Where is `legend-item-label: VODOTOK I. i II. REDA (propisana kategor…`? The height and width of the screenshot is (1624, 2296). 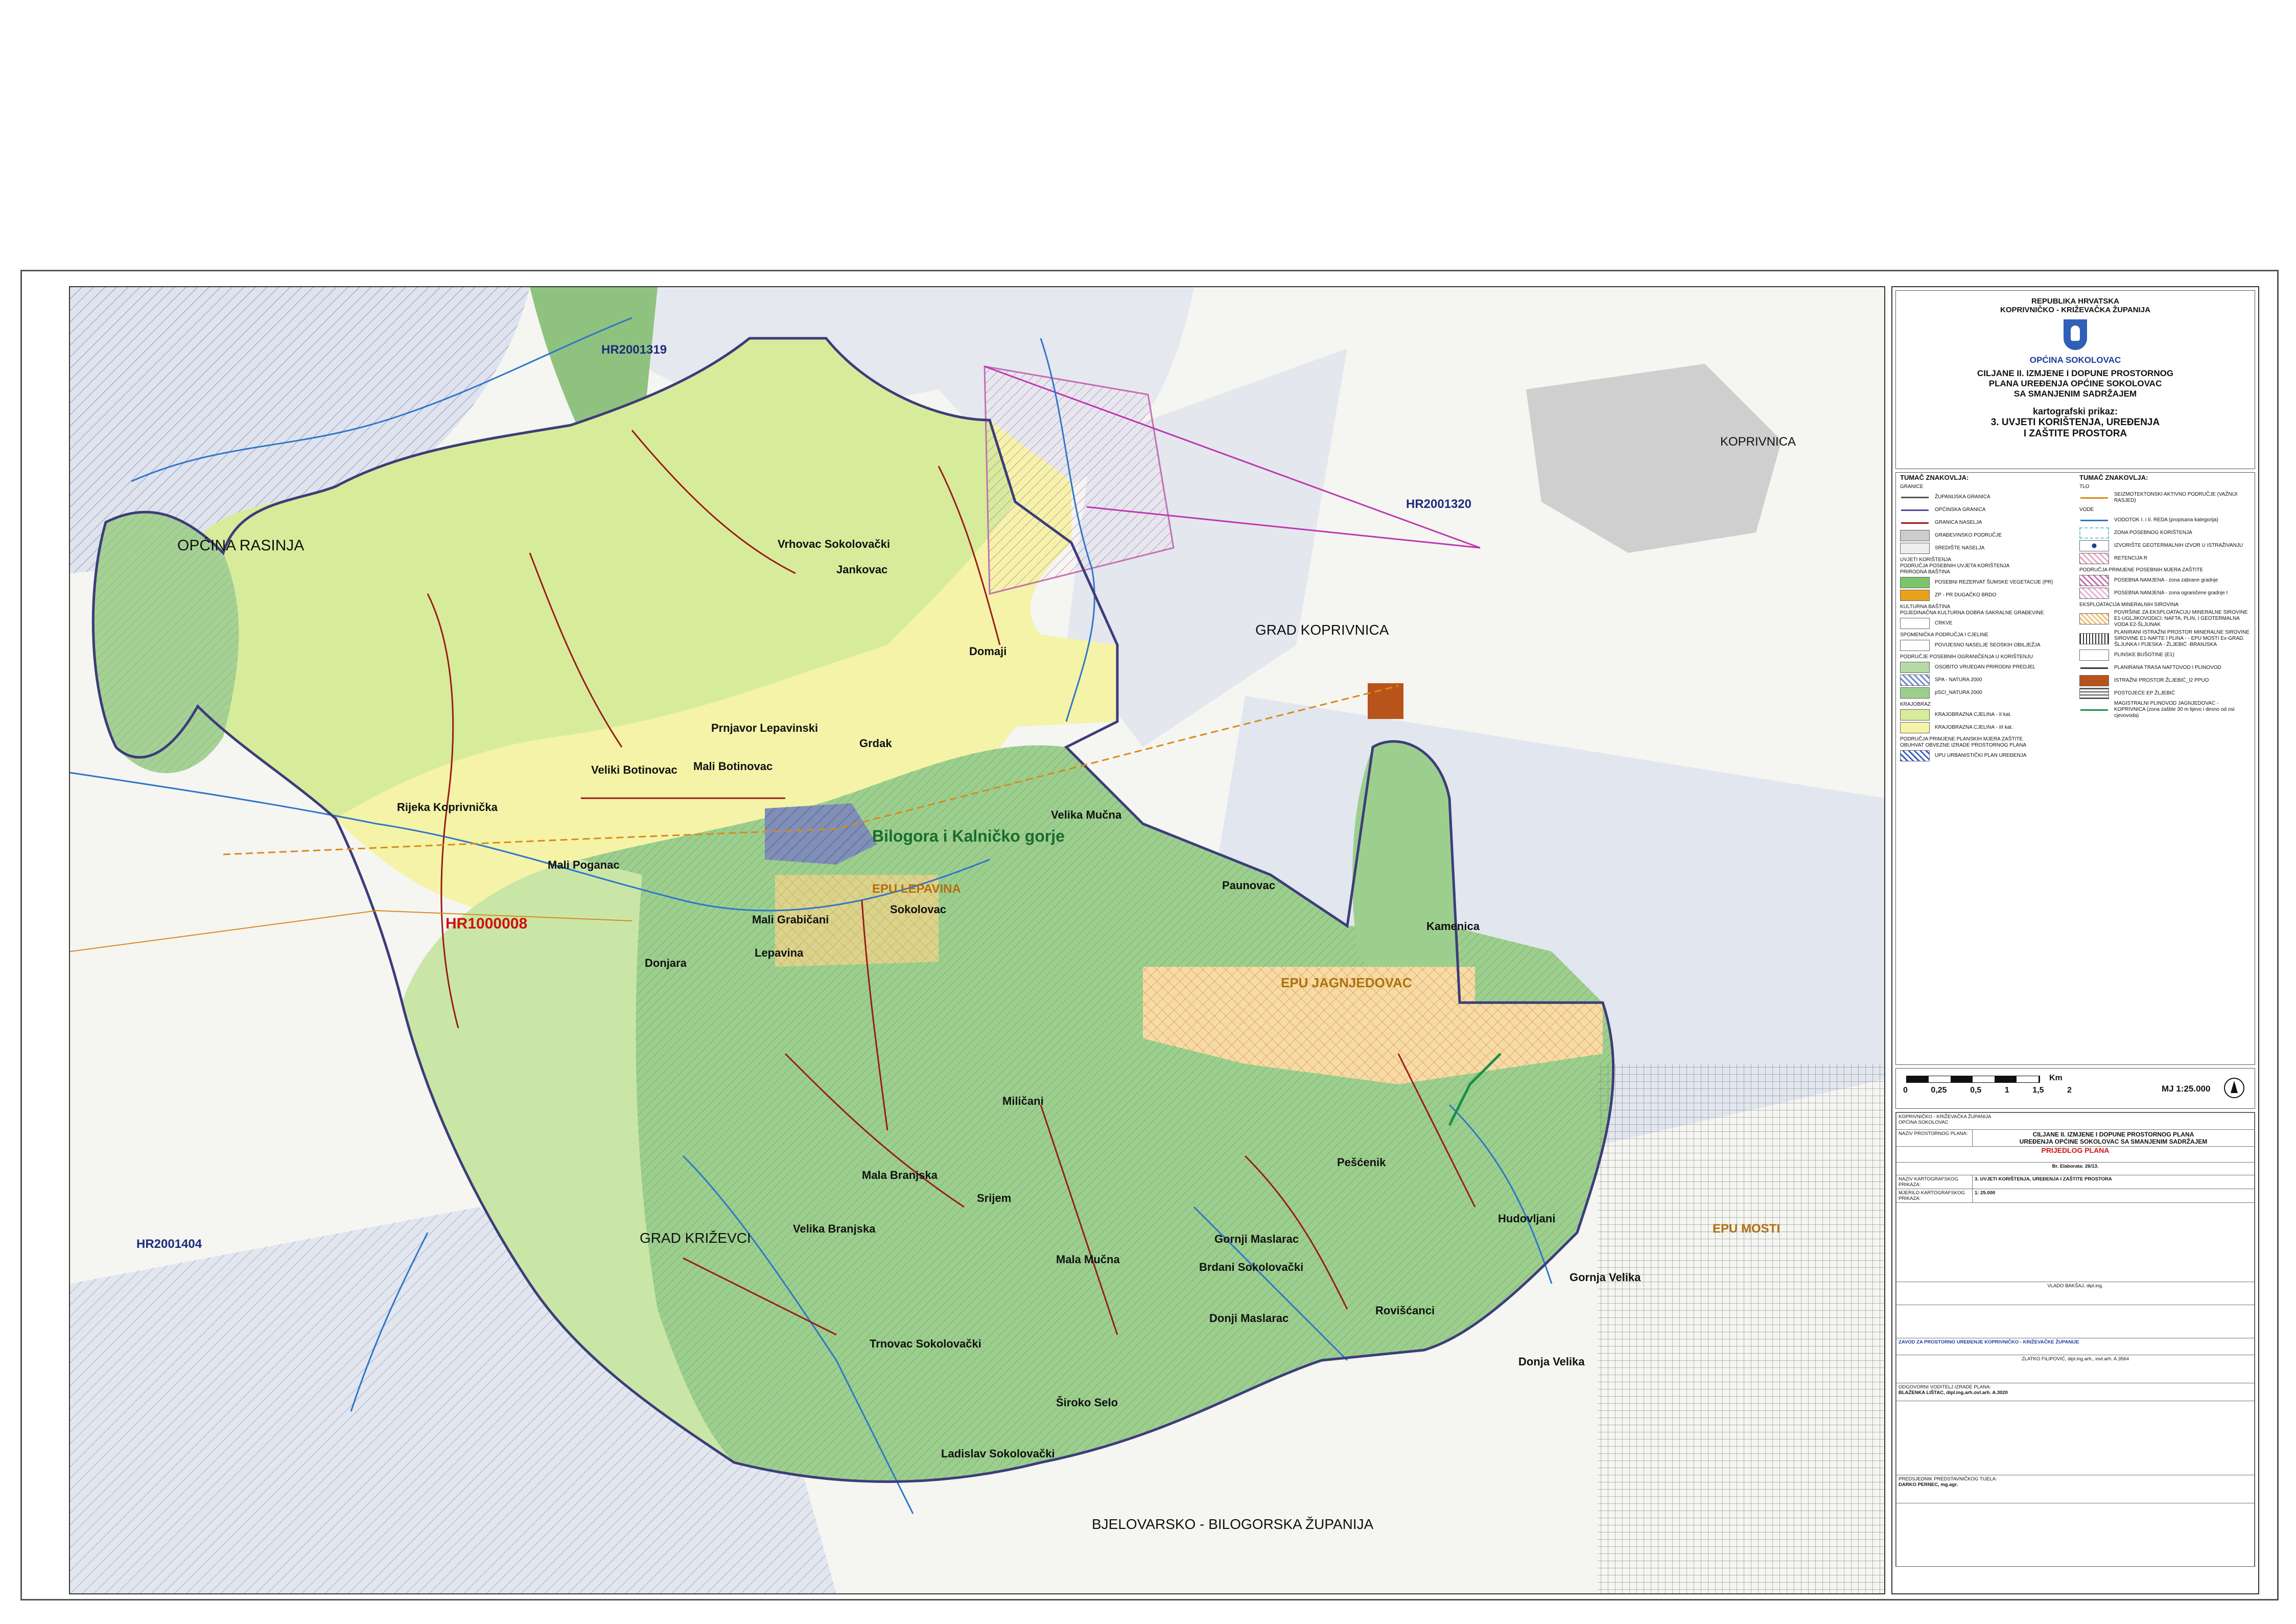
legend-item-label: VODOTOK I. i II. REDA (propisana kategor… is located at coordinates (2166, 520).